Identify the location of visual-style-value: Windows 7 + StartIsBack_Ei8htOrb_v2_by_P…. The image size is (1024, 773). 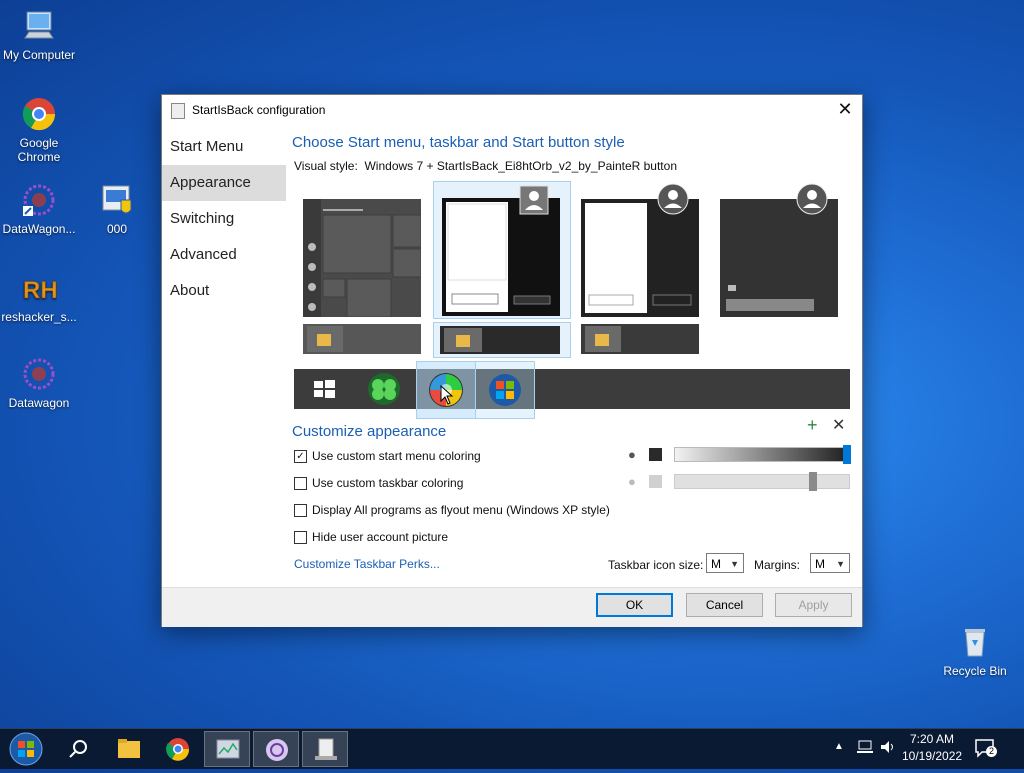
(520, 166).